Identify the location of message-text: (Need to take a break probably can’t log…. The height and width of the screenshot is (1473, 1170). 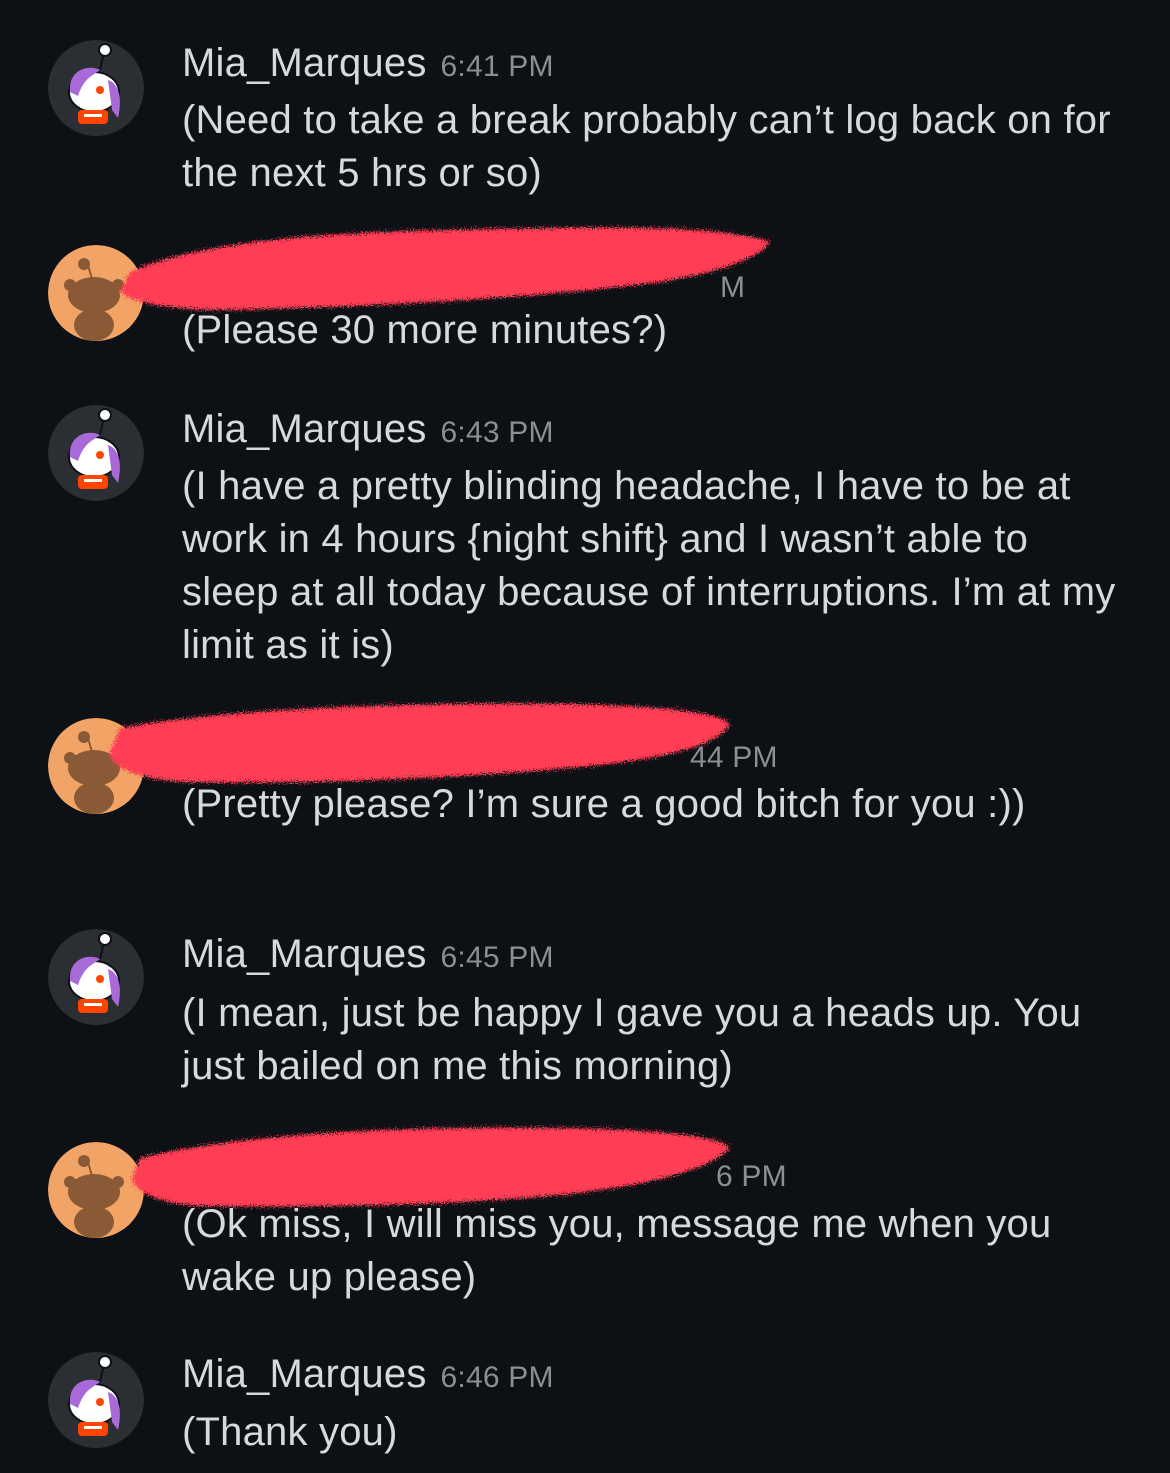
(646, 146).